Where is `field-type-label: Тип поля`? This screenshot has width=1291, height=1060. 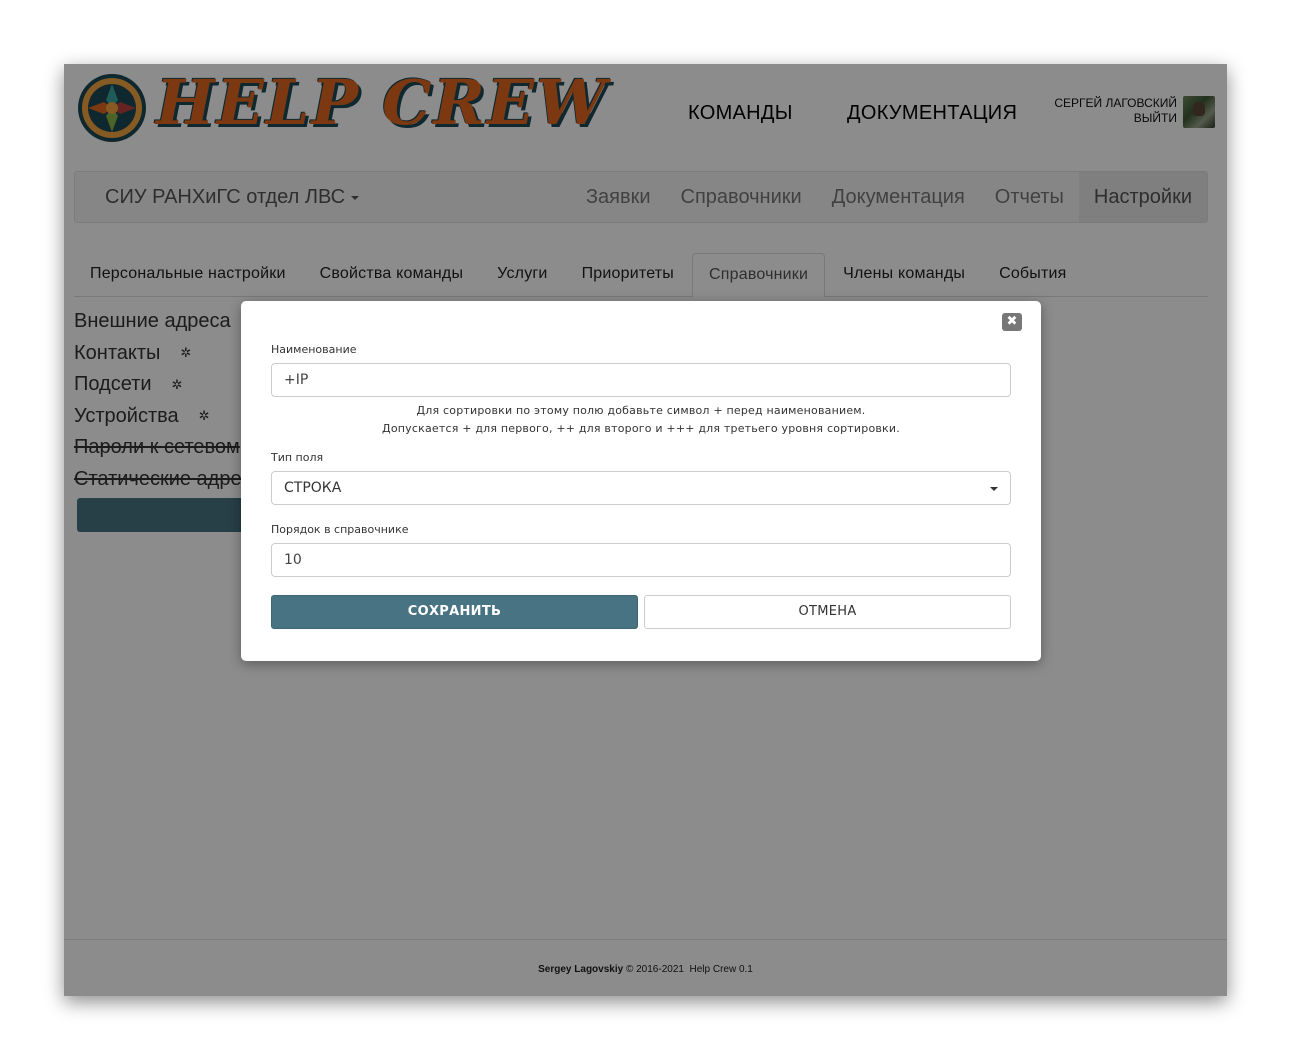 field-type-label: Тип поля is located at coordinates (297, 457).